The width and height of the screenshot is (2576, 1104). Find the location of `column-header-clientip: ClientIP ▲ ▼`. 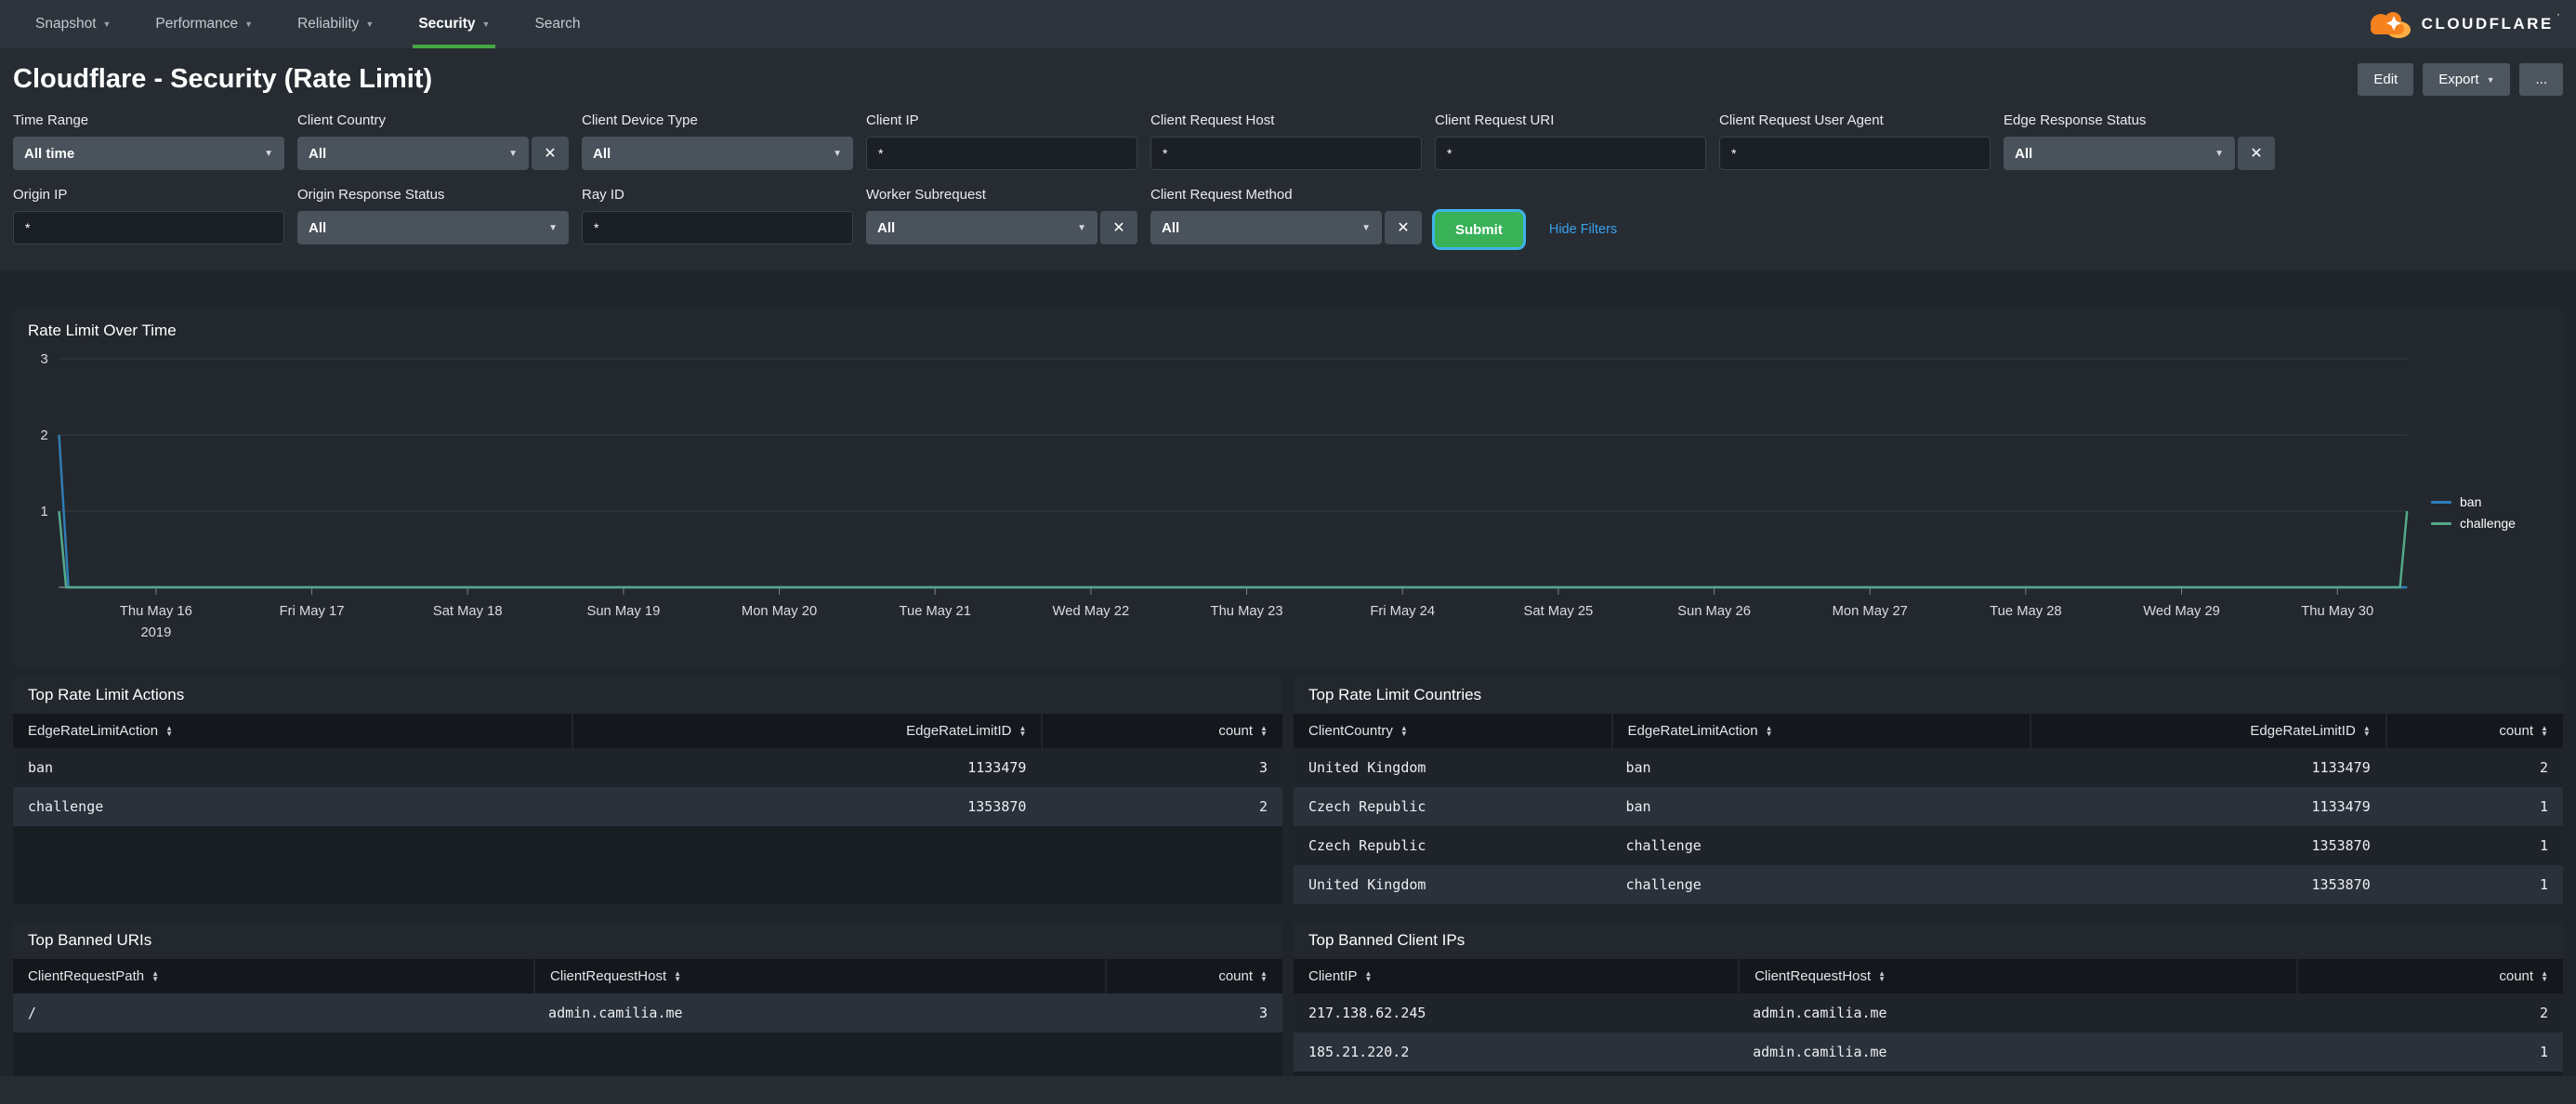

column-header-clientip: ClientIP ▲ ▼ is located at coordinates (1516, 976).